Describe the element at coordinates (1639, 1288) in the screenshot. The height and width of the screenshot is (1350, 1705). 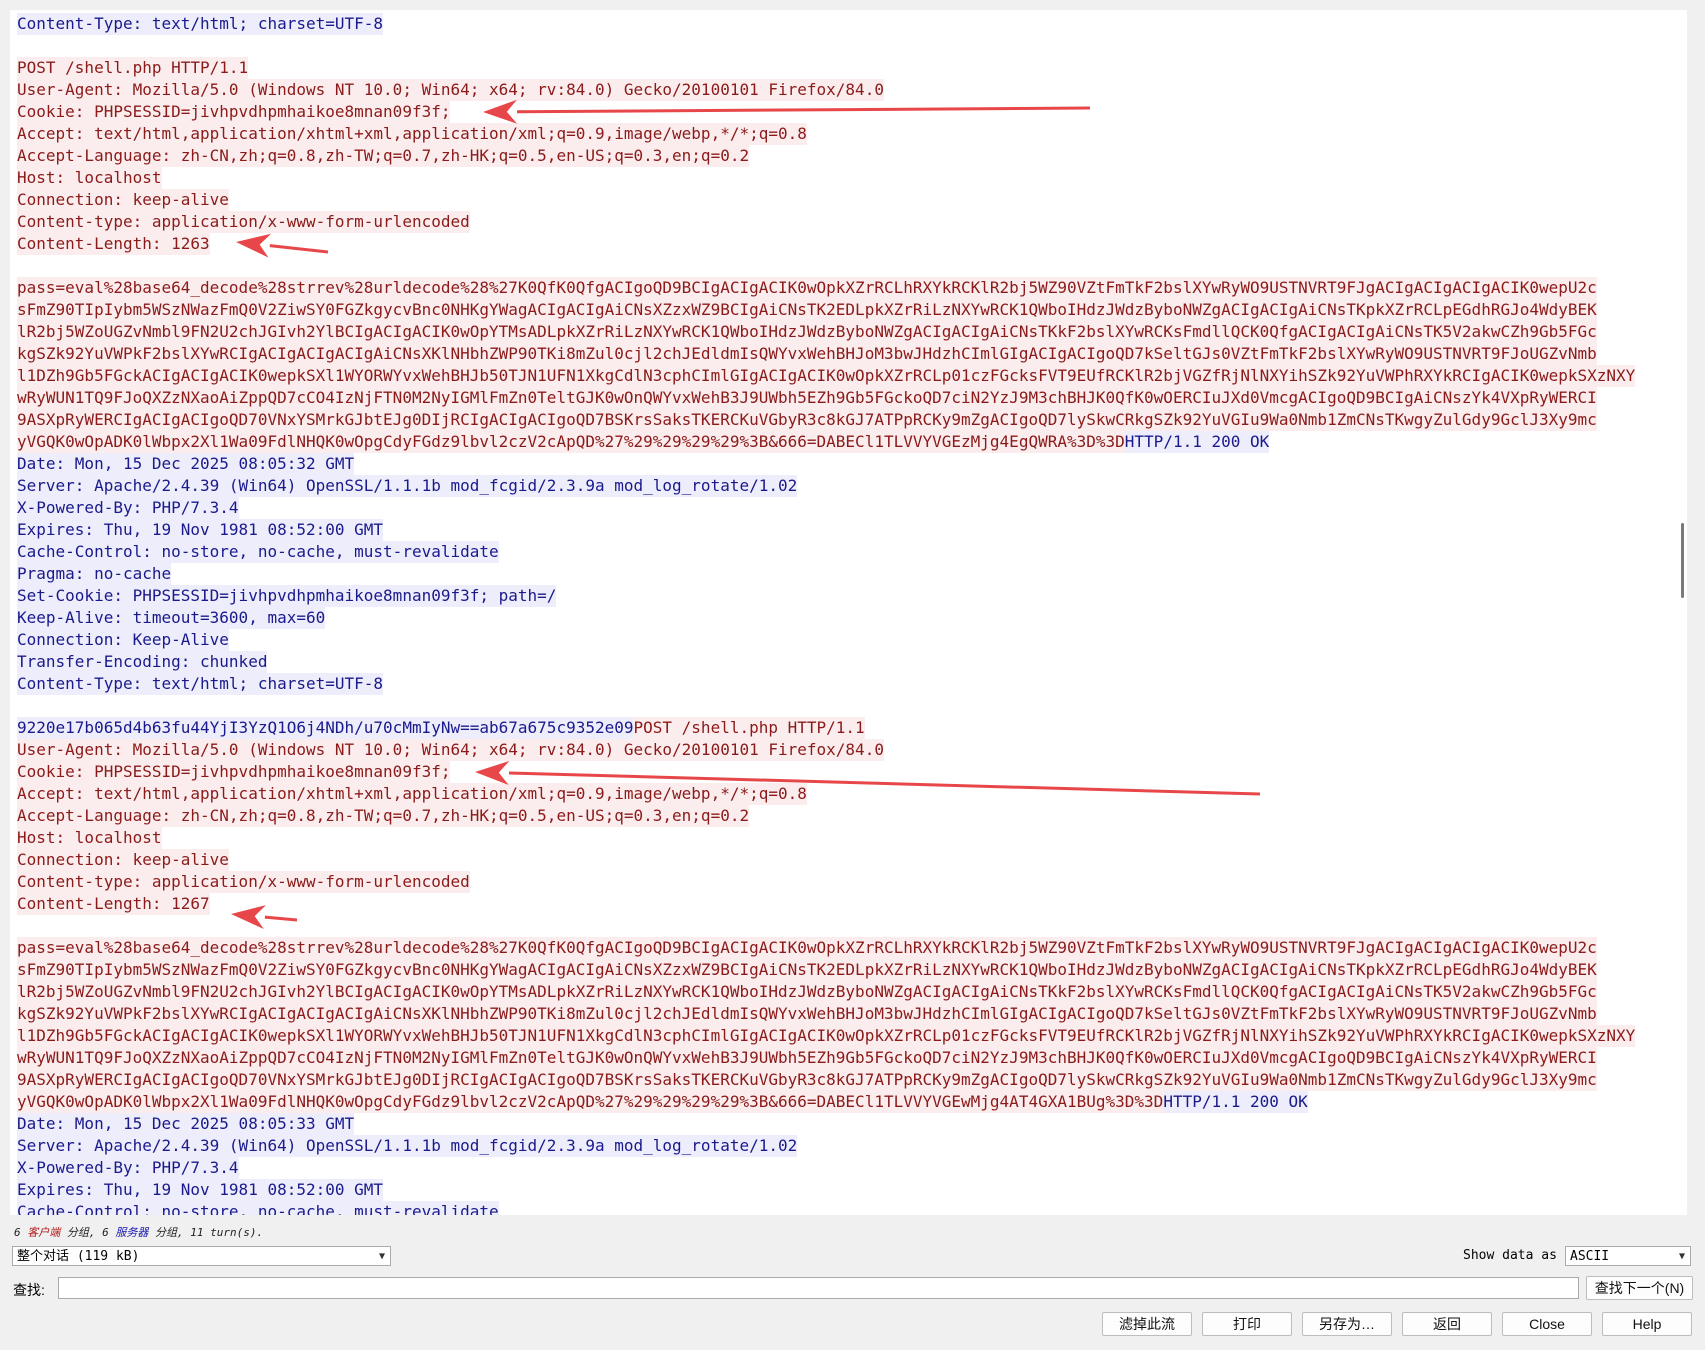
I see `find-next-button: 查找下一个(N)` at that location.